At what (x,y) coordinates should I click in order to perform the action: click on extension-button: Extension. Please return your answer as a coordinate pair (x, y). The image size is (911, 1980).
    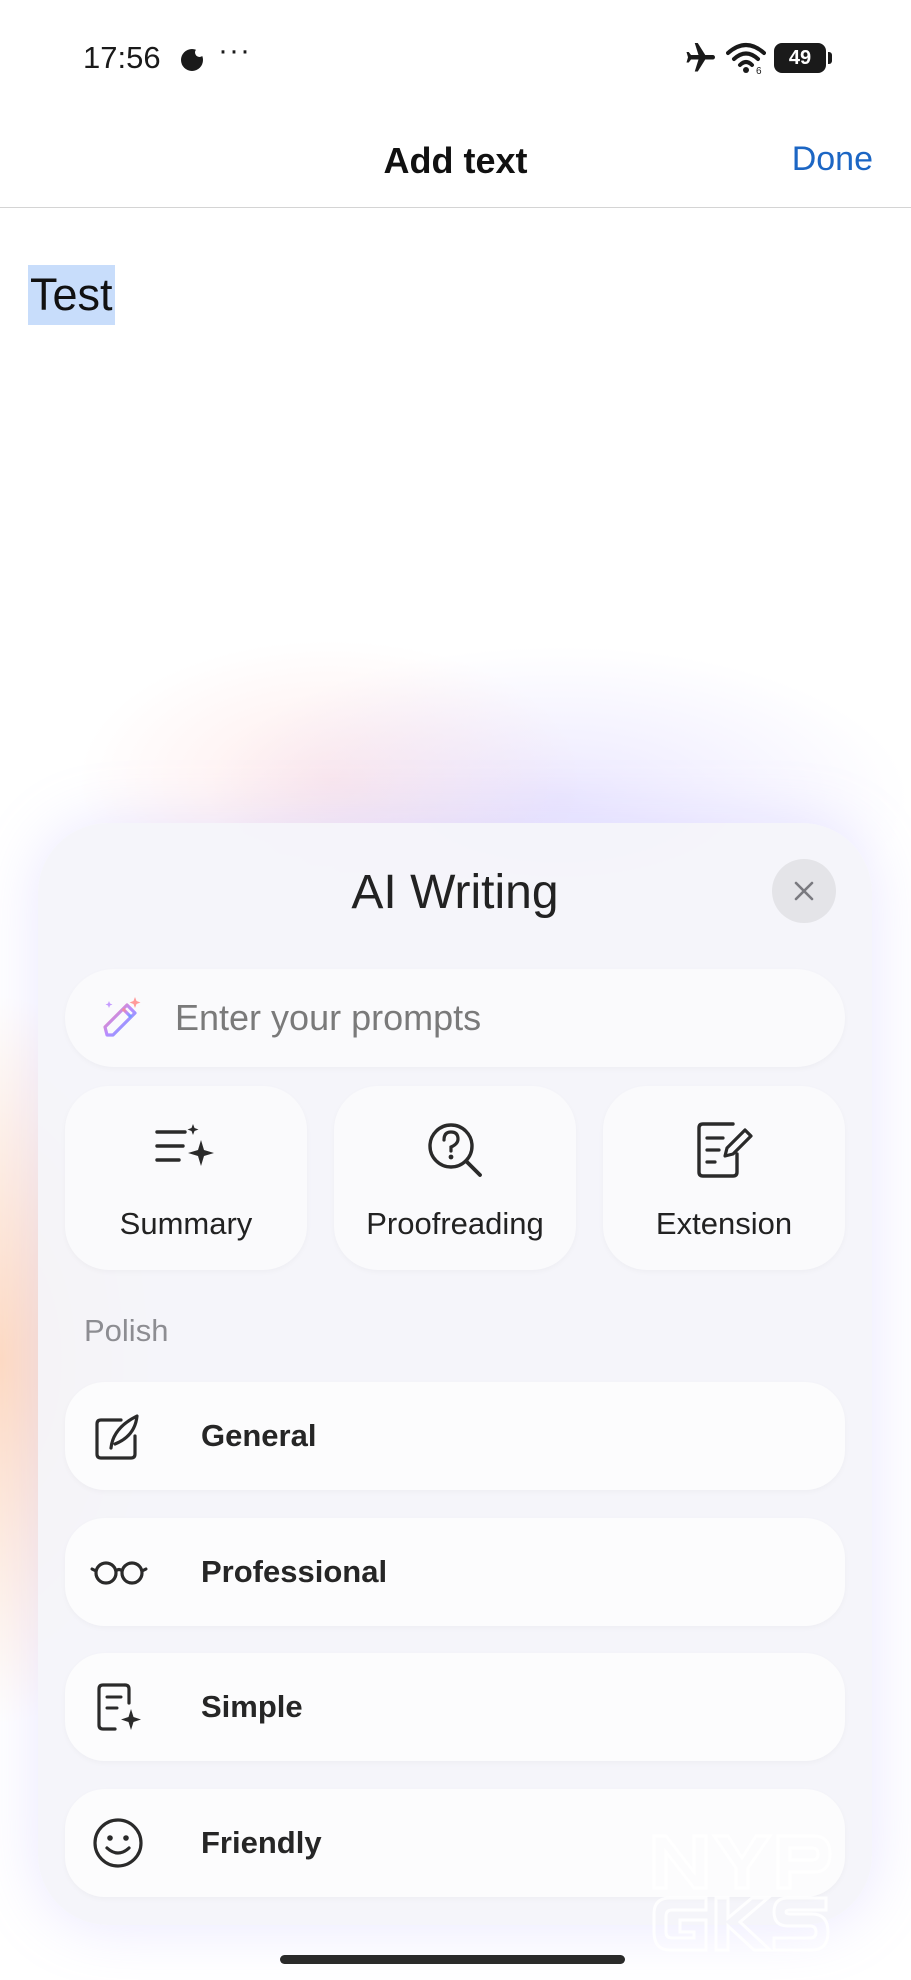
    Looking at the image, I should click on (724, 1178).